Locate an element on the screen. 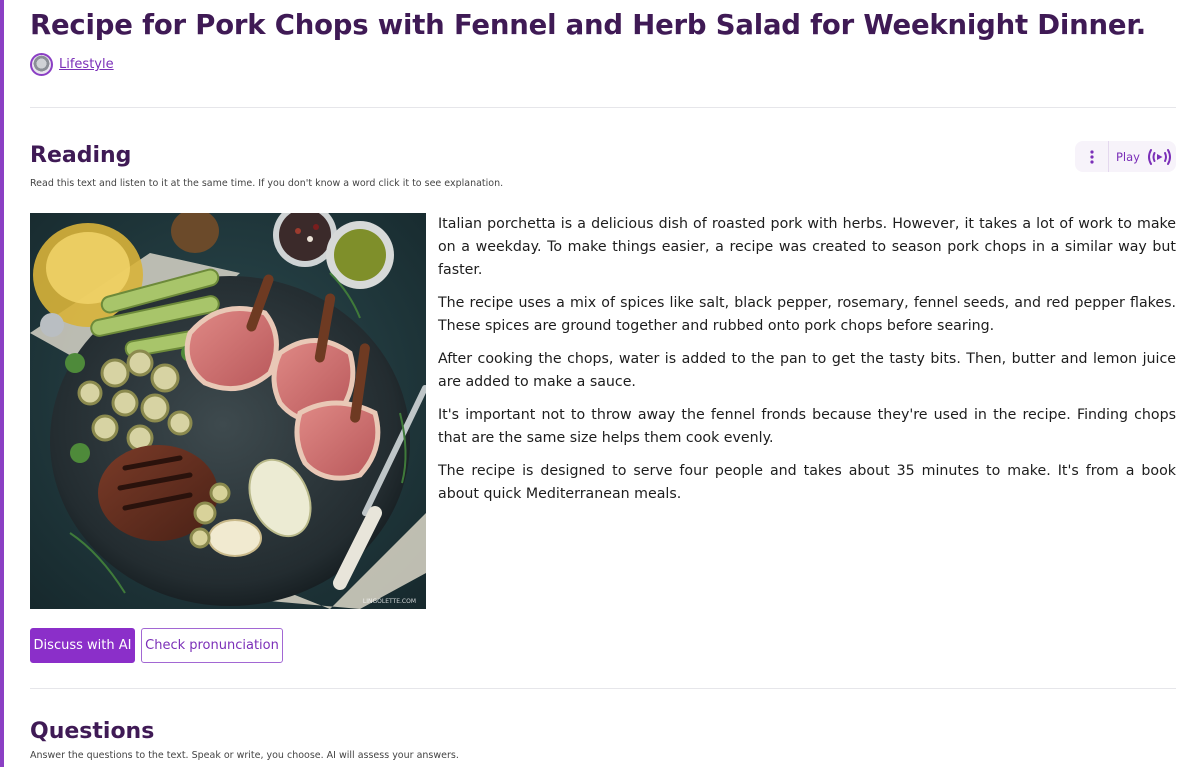  left-accent-bar is located at coordinates (2, 383).